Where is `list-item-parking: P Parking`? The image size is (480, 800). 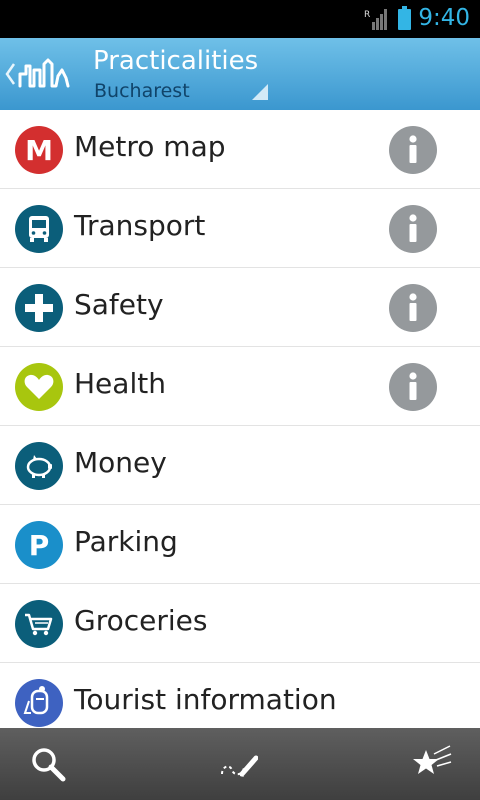
list-item-parking: P Parking is located at coordinates (240, 544).